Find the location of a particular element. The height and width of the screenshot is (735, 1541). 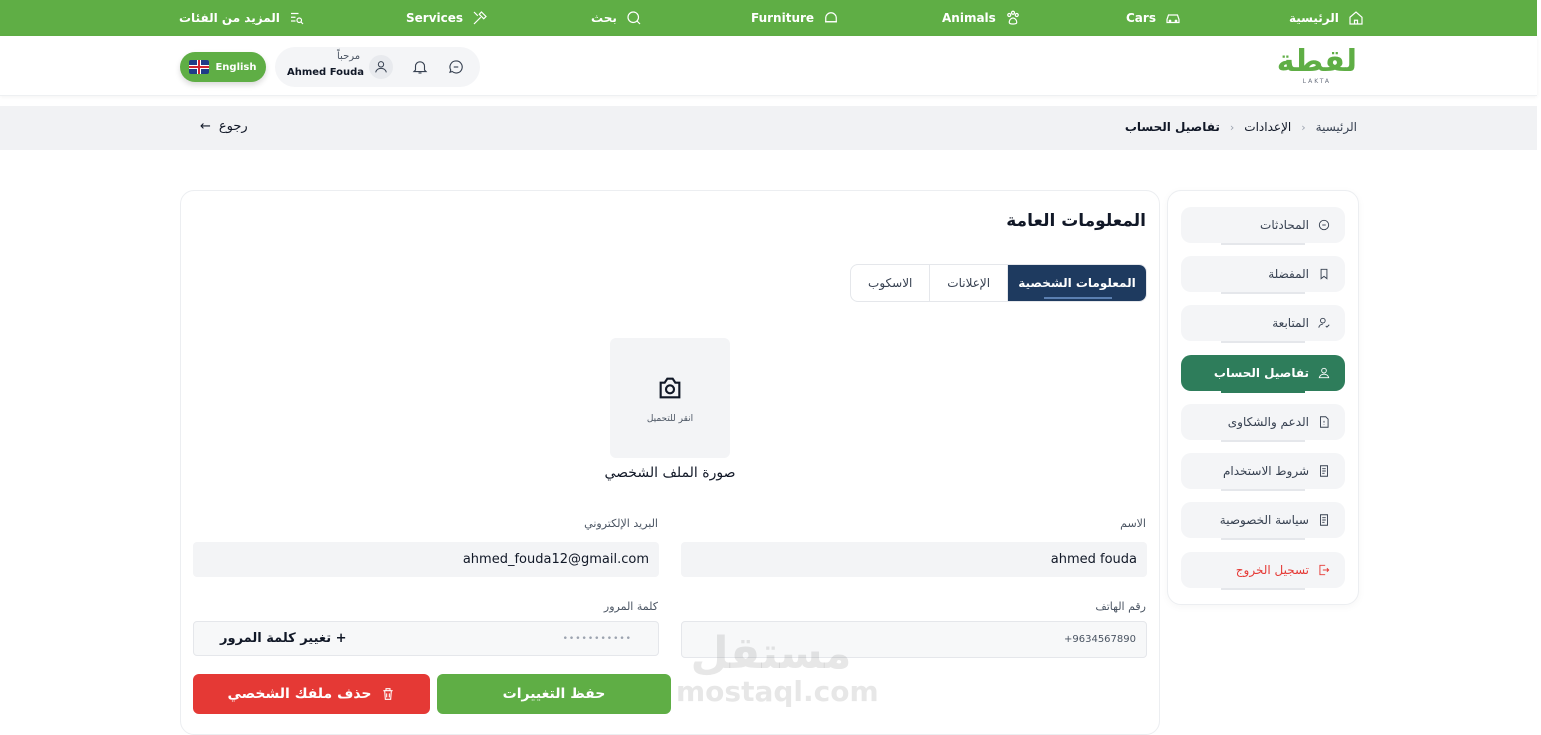

profile-photo-upload: انقر للتحميل is located at coordinates (670, 398).